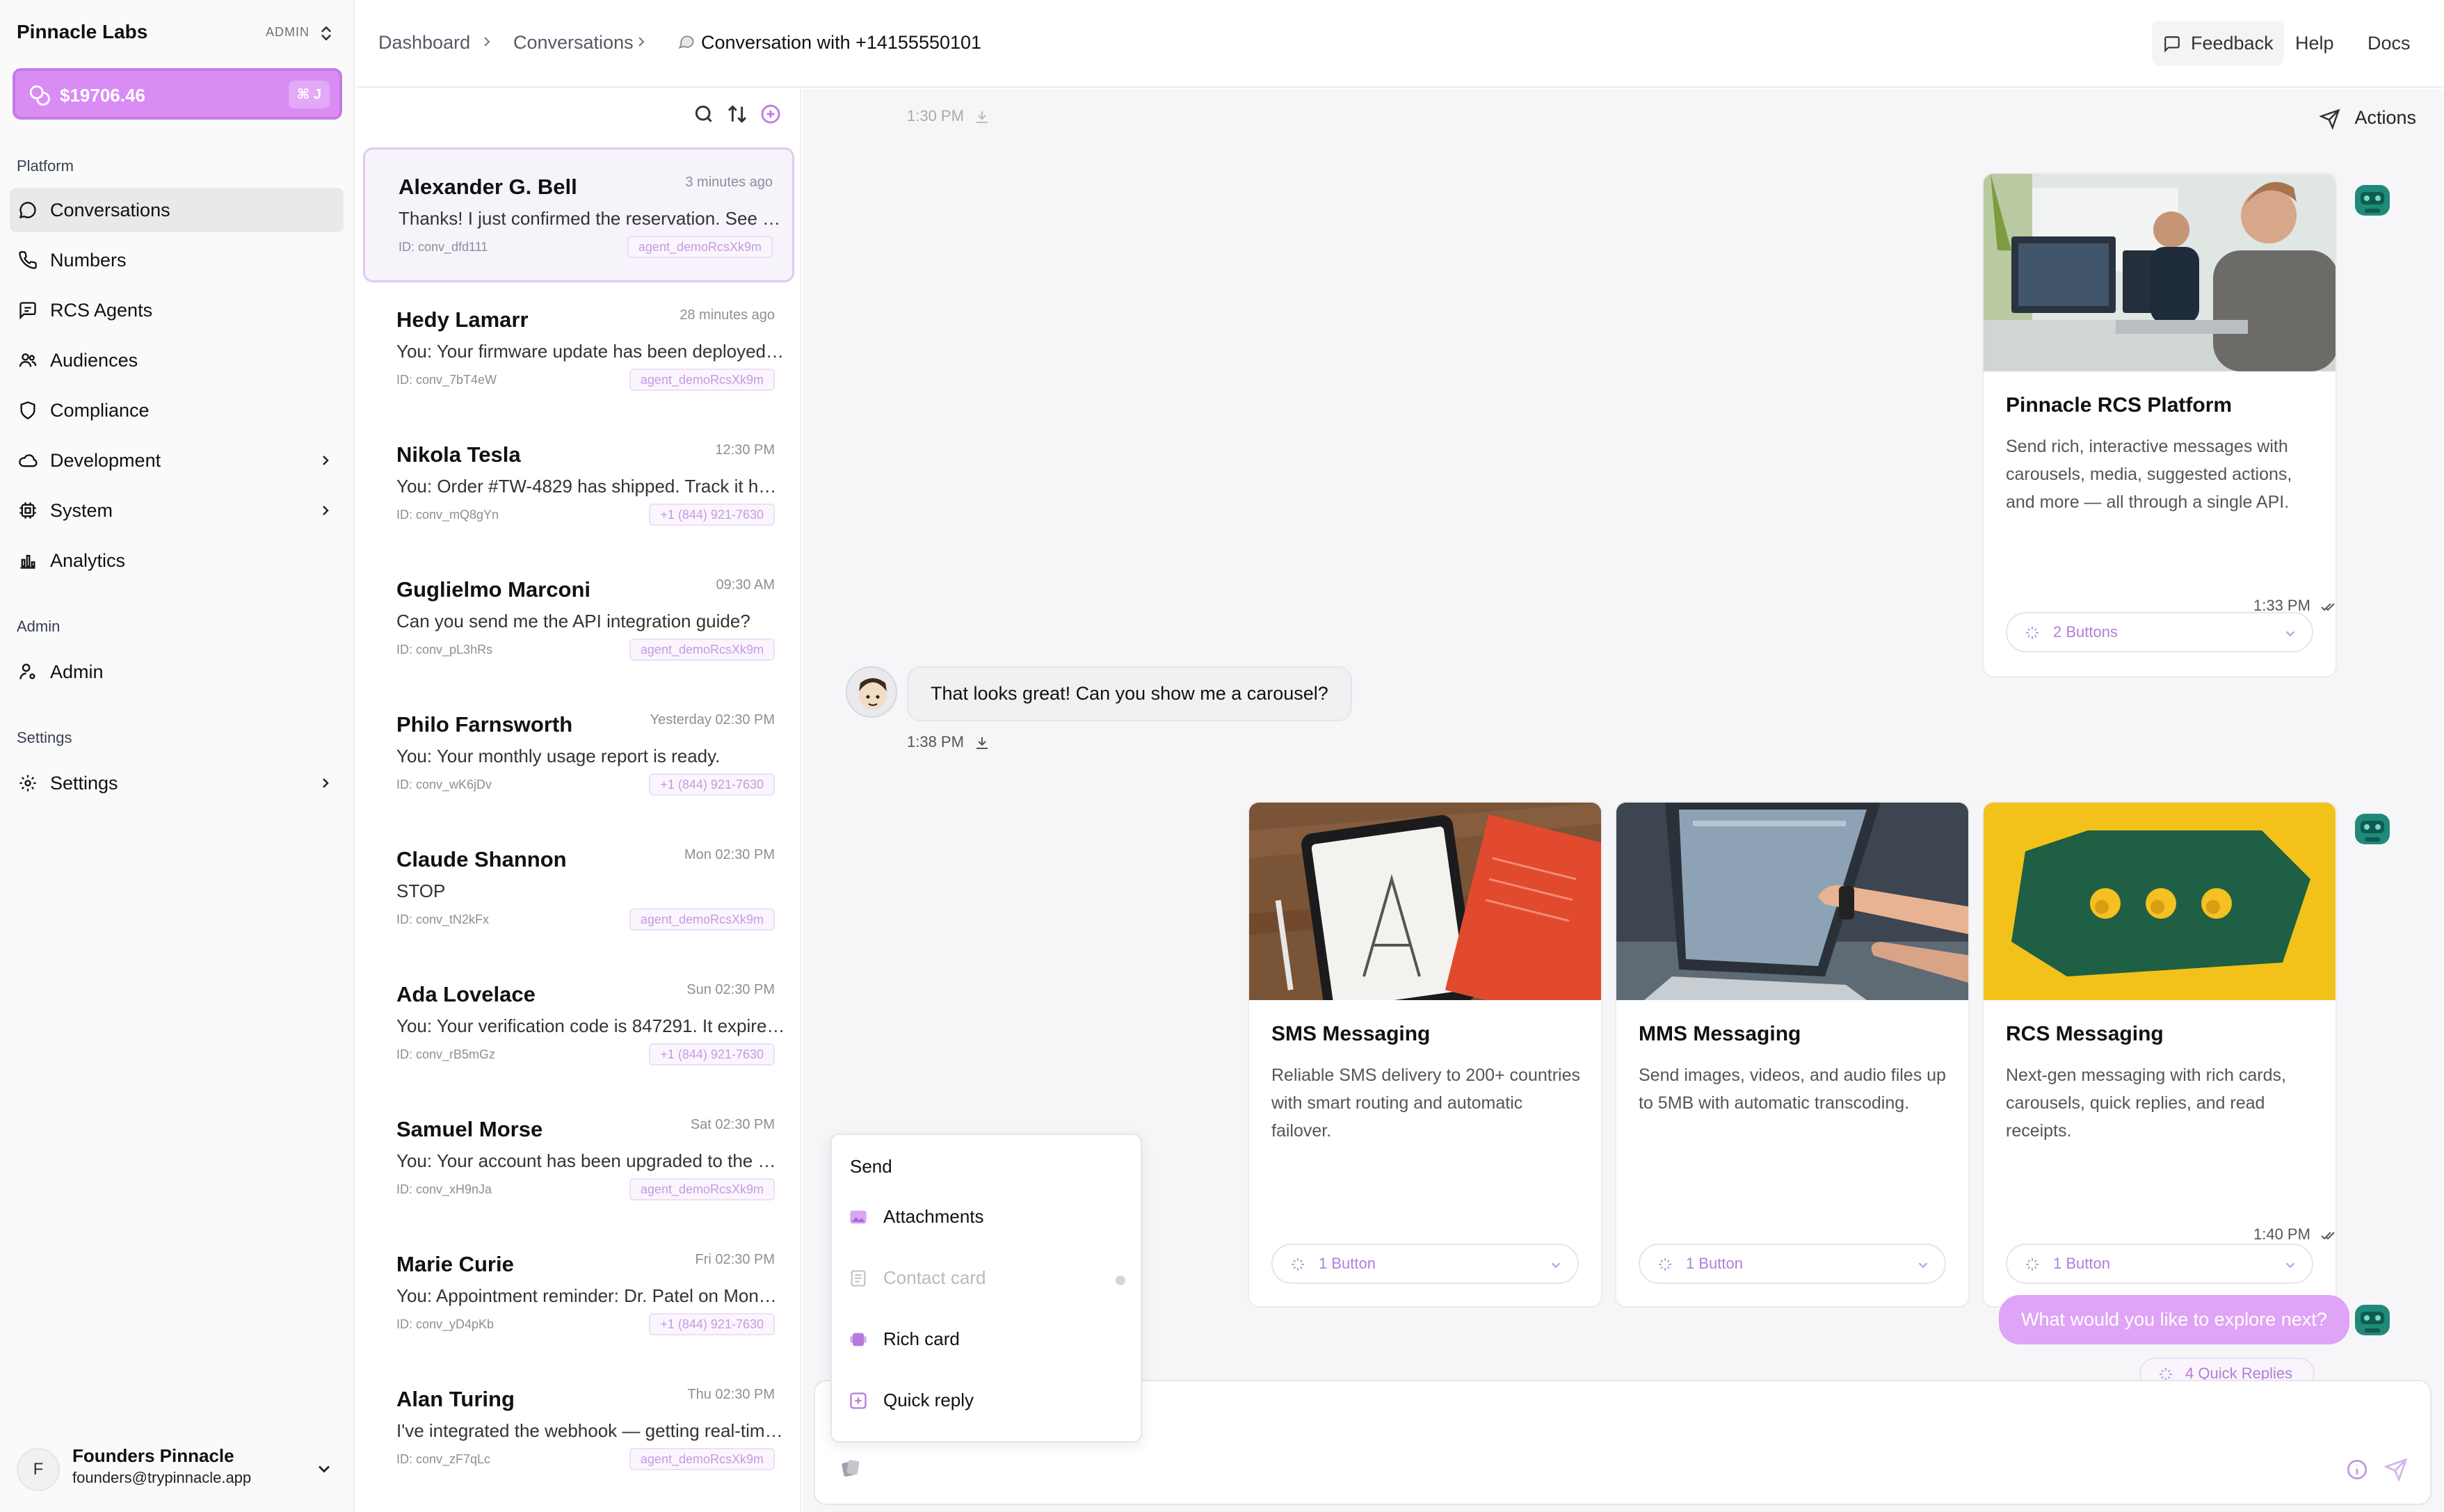 The height and width of the screenshot is (1512, 2444). What do you see at coordinates (1351, 1033) in the screenshot?
I see `card-title: SMS Messaging` at bounding box center [1351, 1033].